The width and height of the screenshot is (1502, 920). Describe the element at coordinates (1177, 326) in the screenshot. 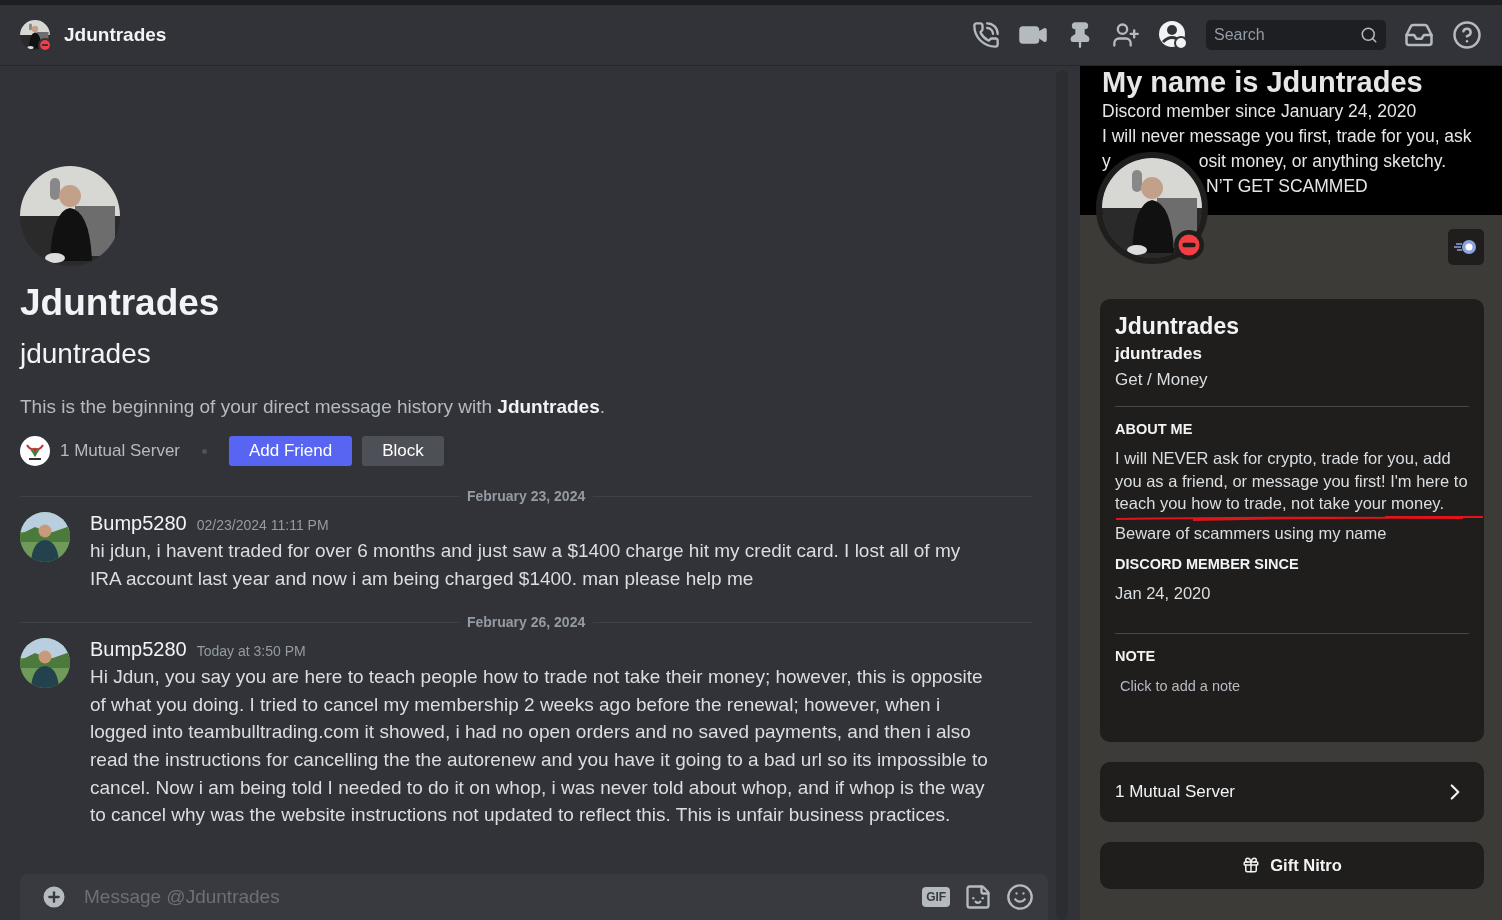

I see `profile-display-name: Jduntrades` at that location.